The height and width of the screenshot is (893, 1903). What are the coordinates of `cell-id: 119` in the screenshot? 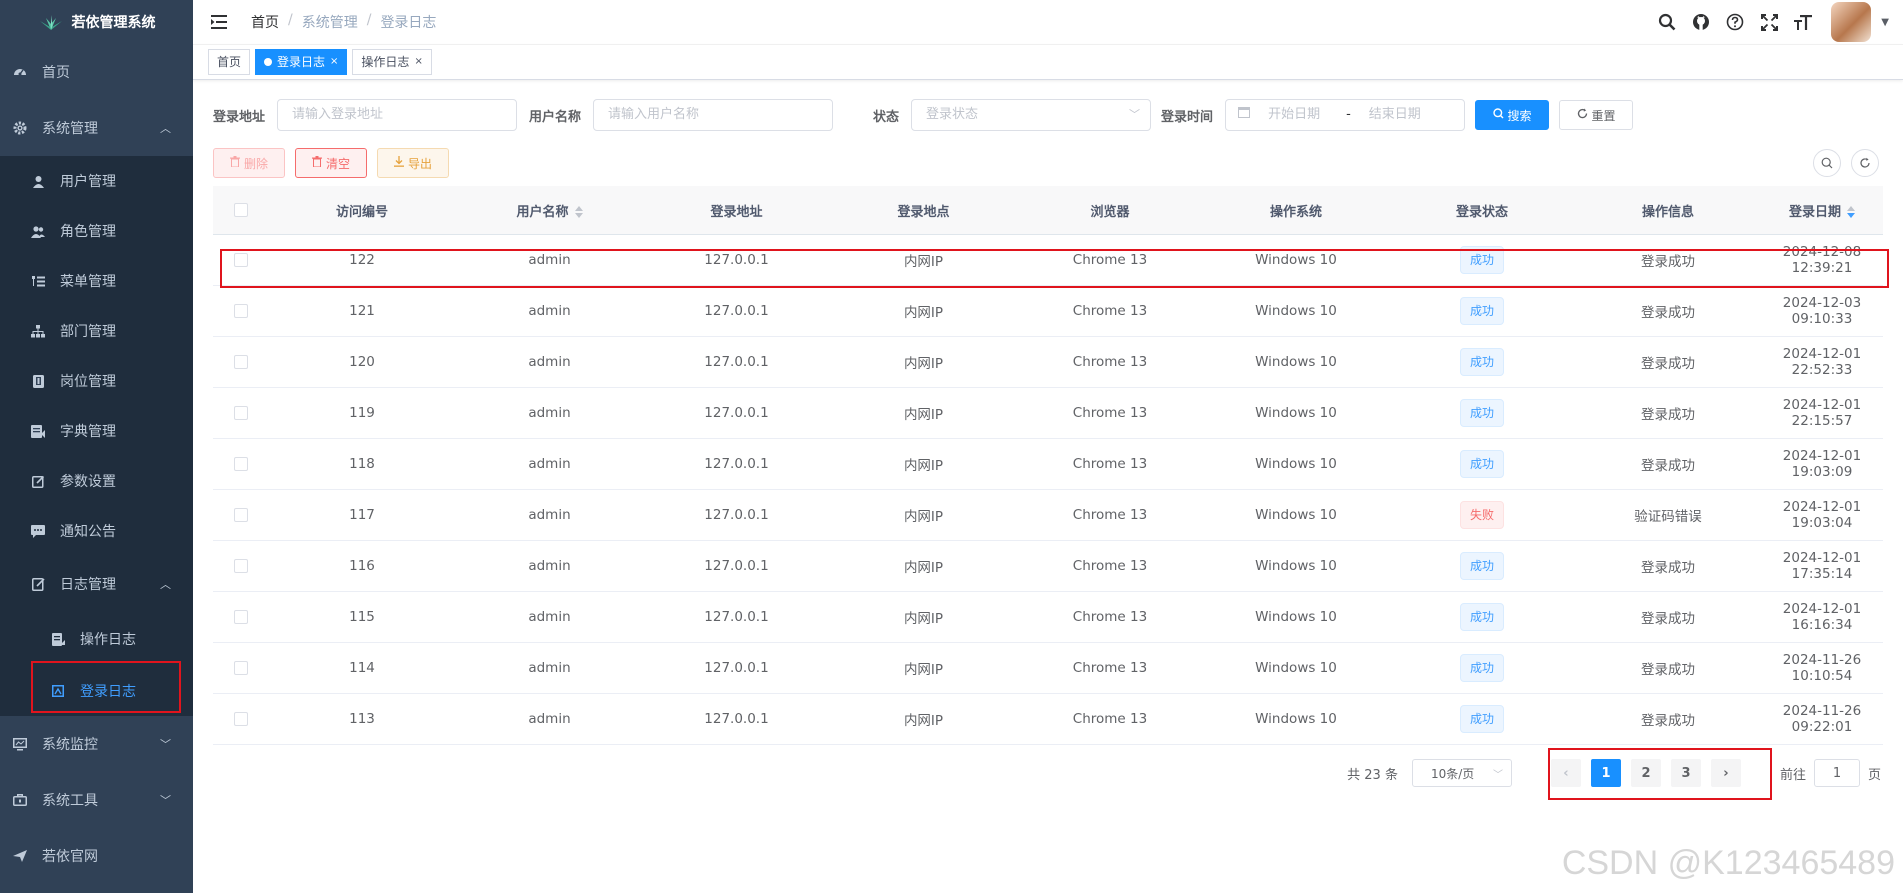 It's located at (362, 413).